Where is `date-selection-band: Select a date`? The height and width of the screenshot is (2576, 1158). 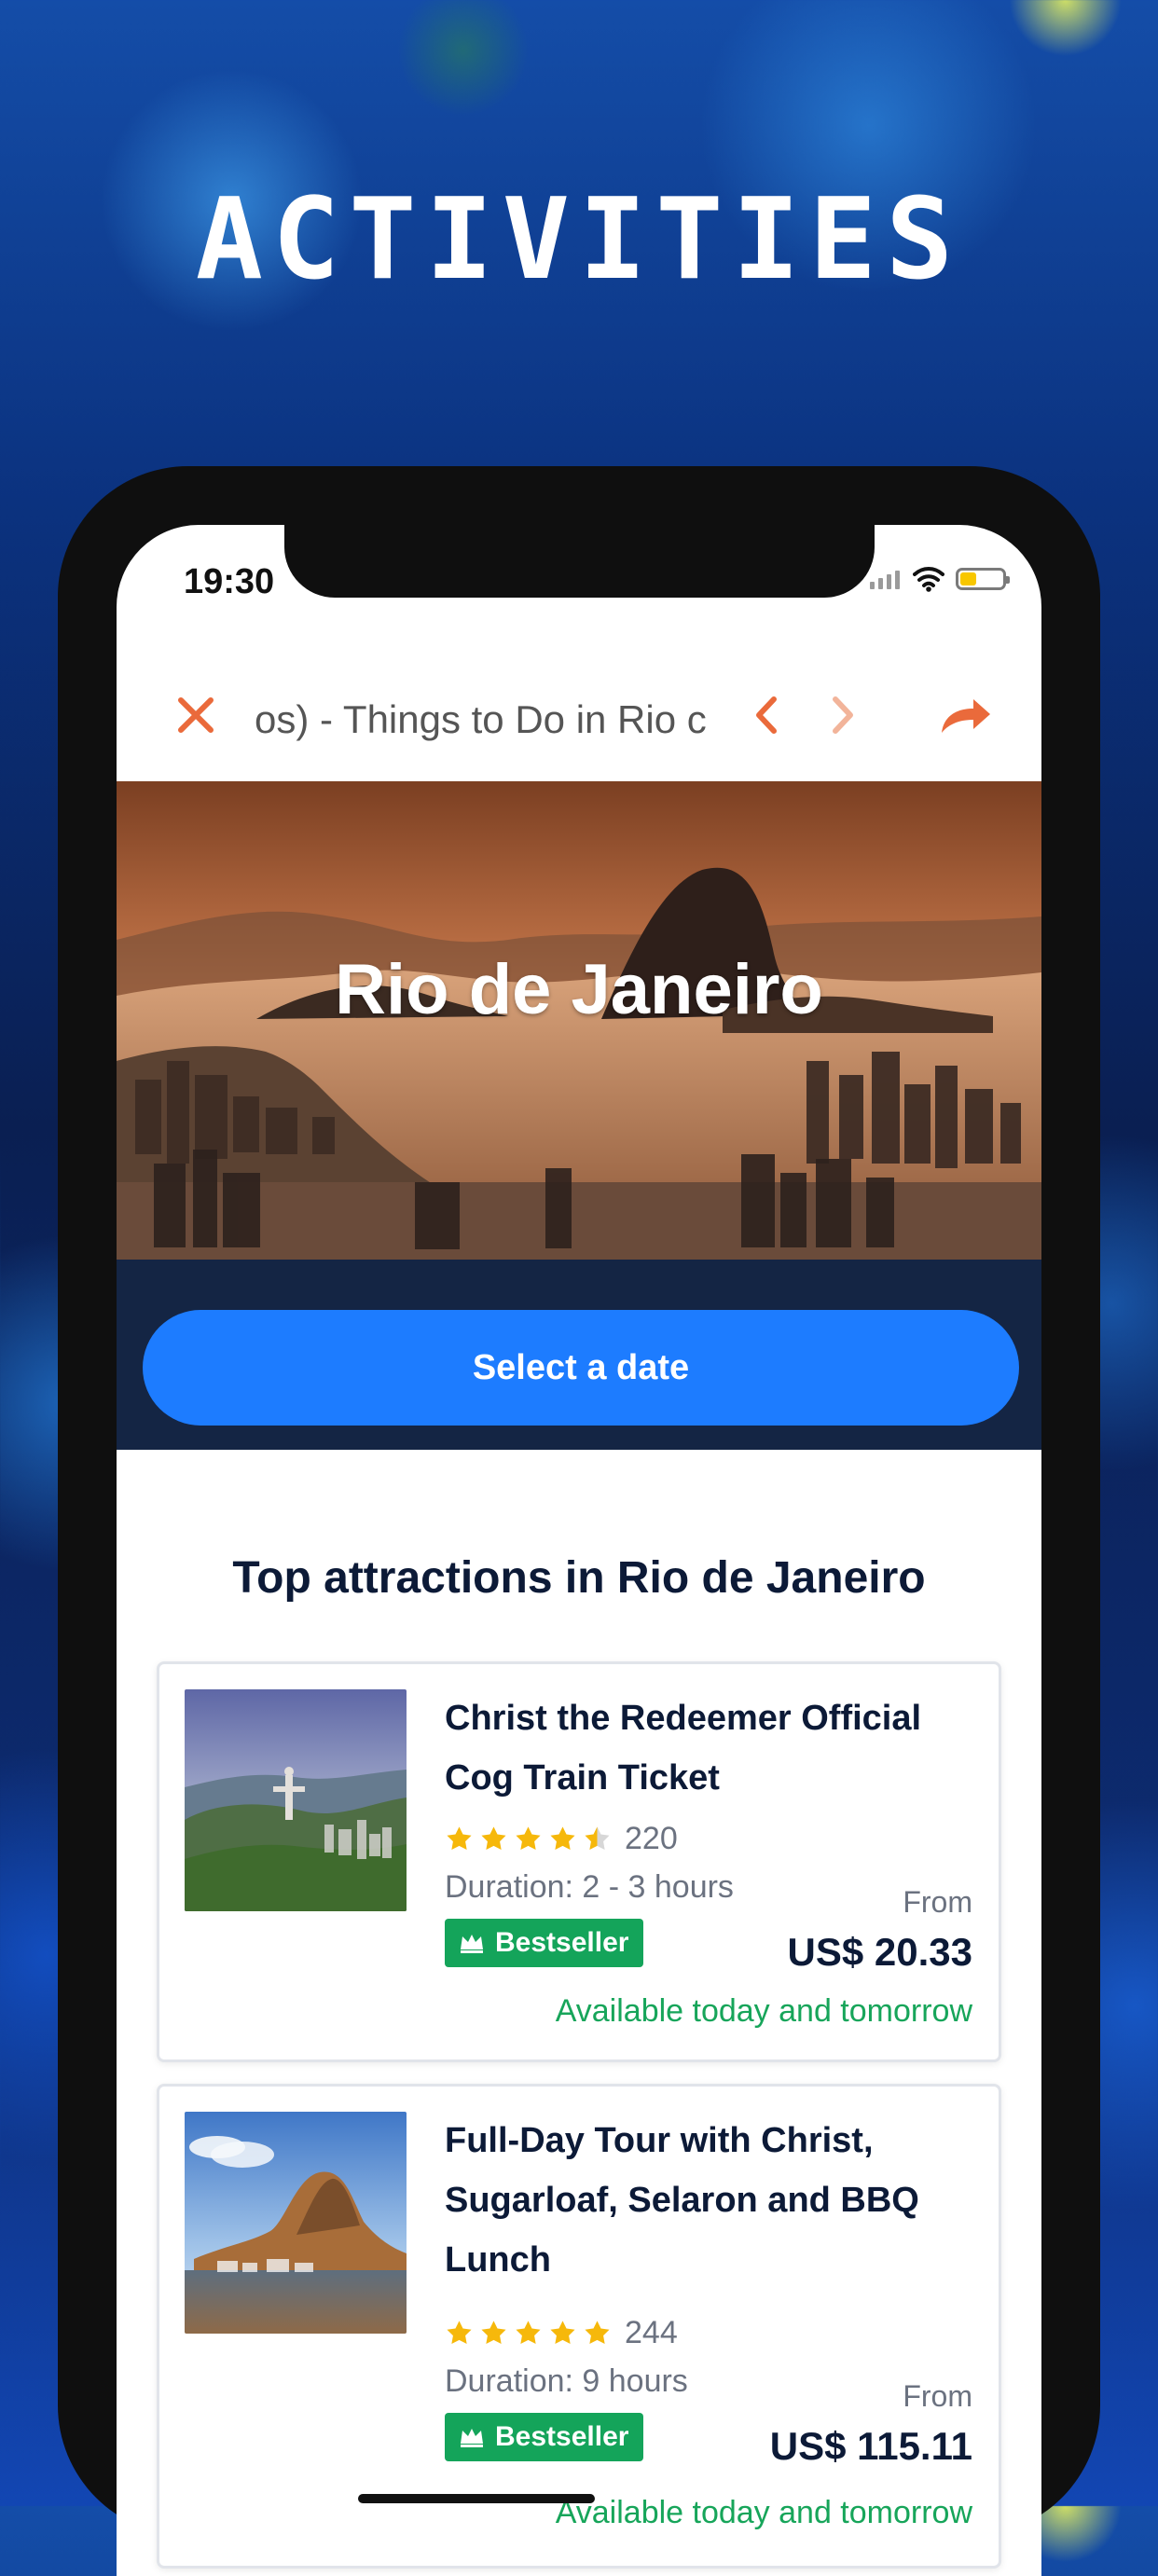
date-selection-band: Select a date is located at coordinates (579, 1355).